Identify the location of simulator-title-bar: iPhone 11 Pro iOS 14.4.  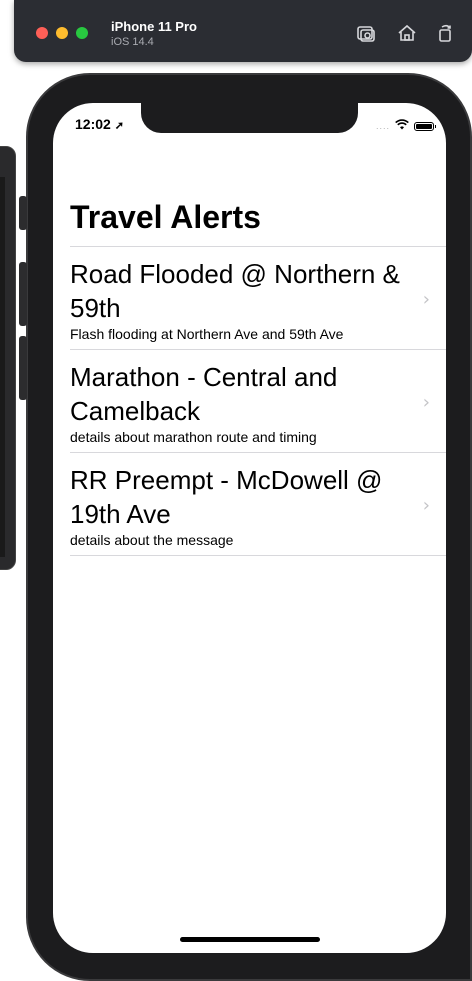
(243, 31).